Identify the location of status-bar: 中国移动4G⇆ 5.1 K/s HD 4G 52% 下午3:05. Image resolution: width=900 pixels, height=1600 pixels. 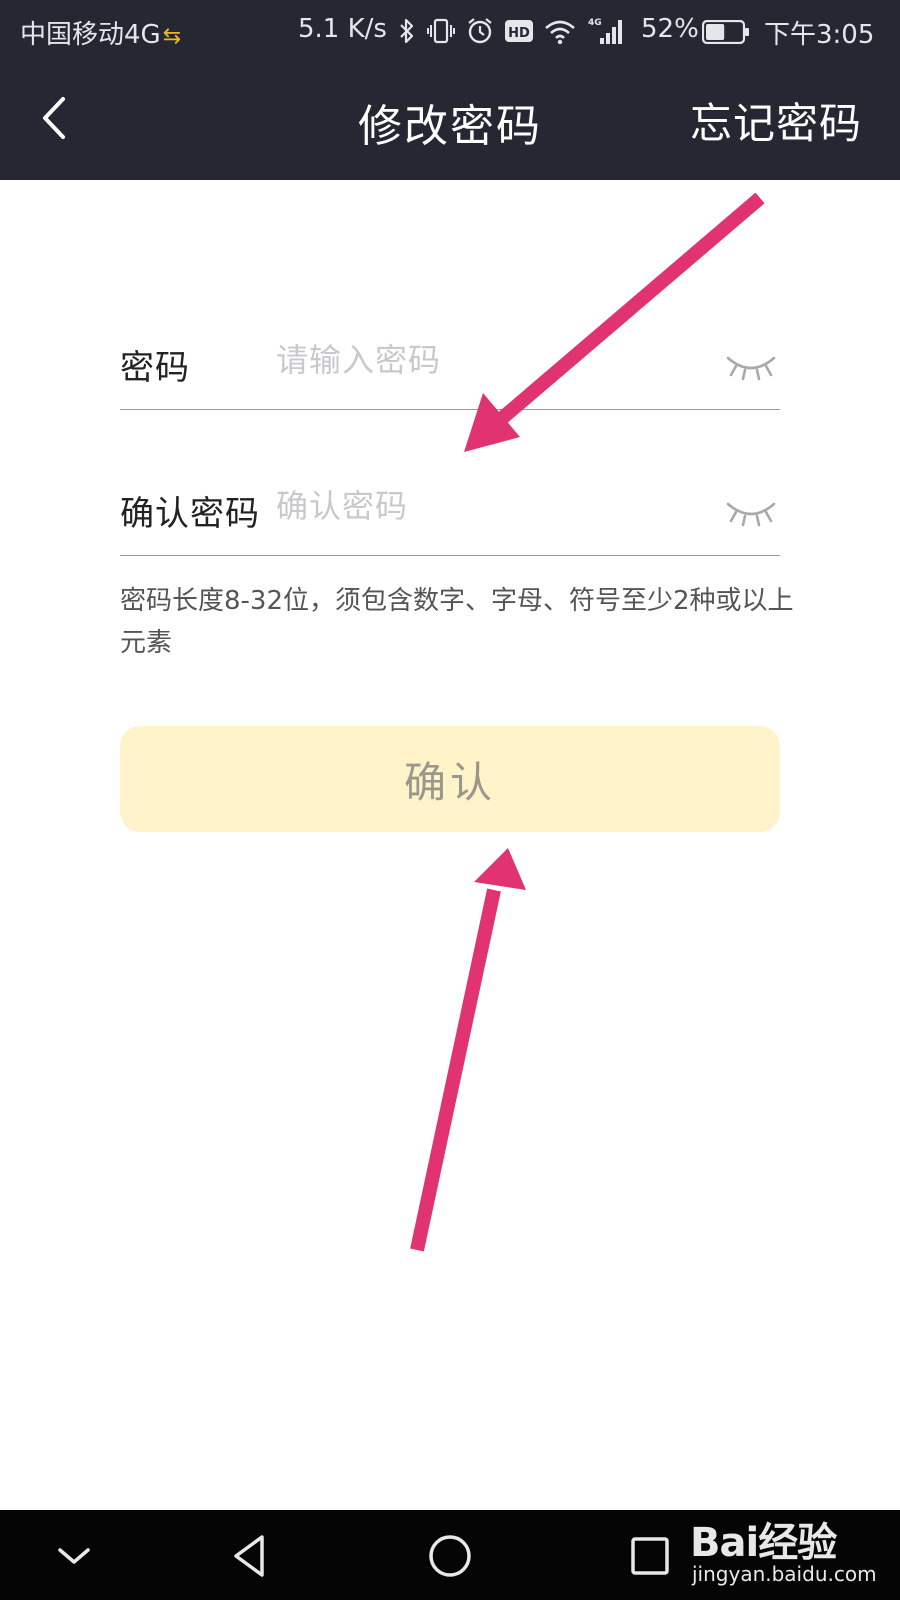
(450, 32).